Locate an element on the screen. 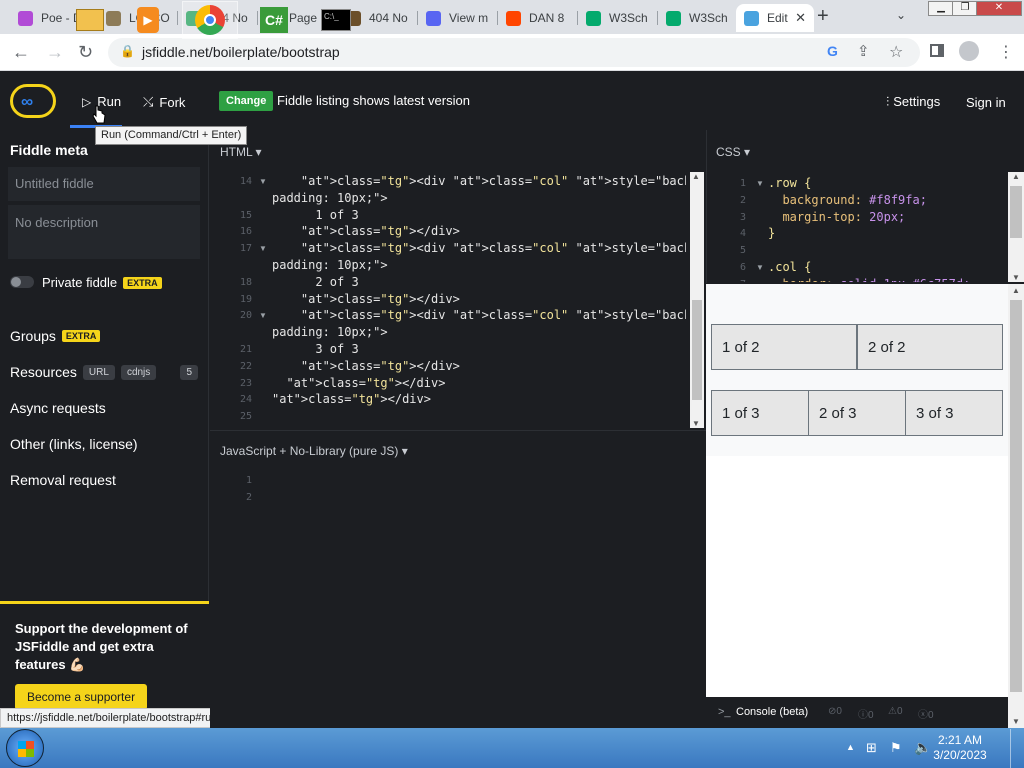  side-panel-icon is located at coordinates (937, 50).